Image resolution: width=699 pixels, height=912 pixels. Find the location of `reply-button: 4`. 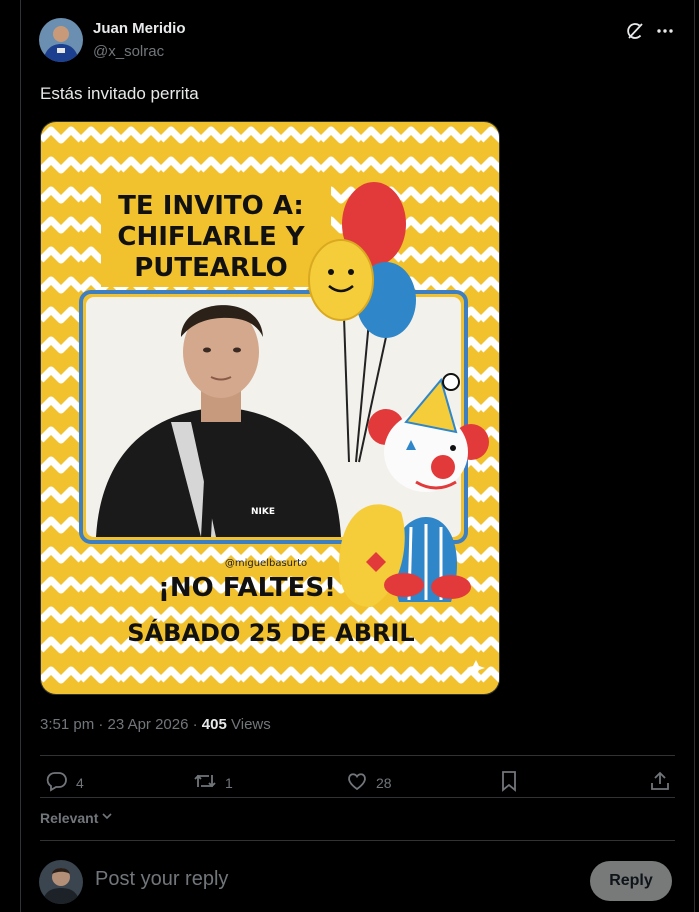

reply-button: 4 is located at coordinates (65, 782).